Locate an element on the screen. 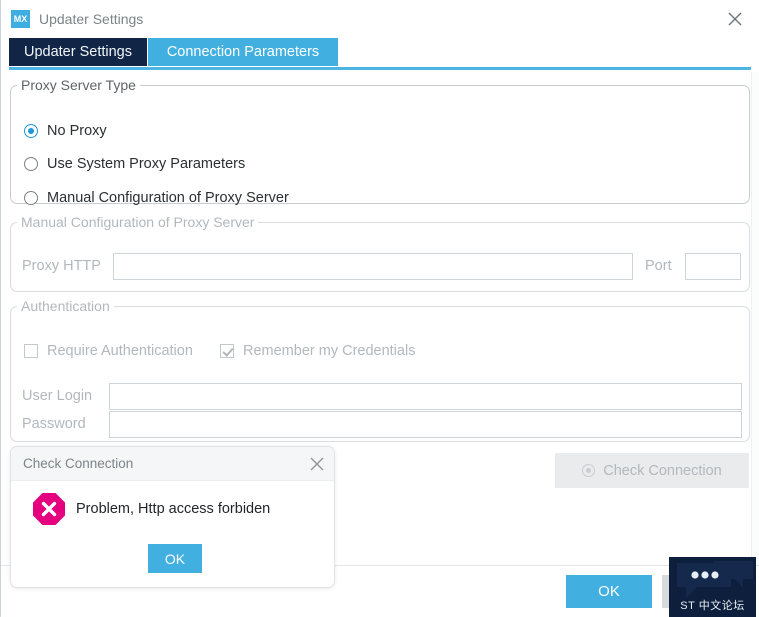  radio-manual-proxy-mark is located at coordinates (31, 198).